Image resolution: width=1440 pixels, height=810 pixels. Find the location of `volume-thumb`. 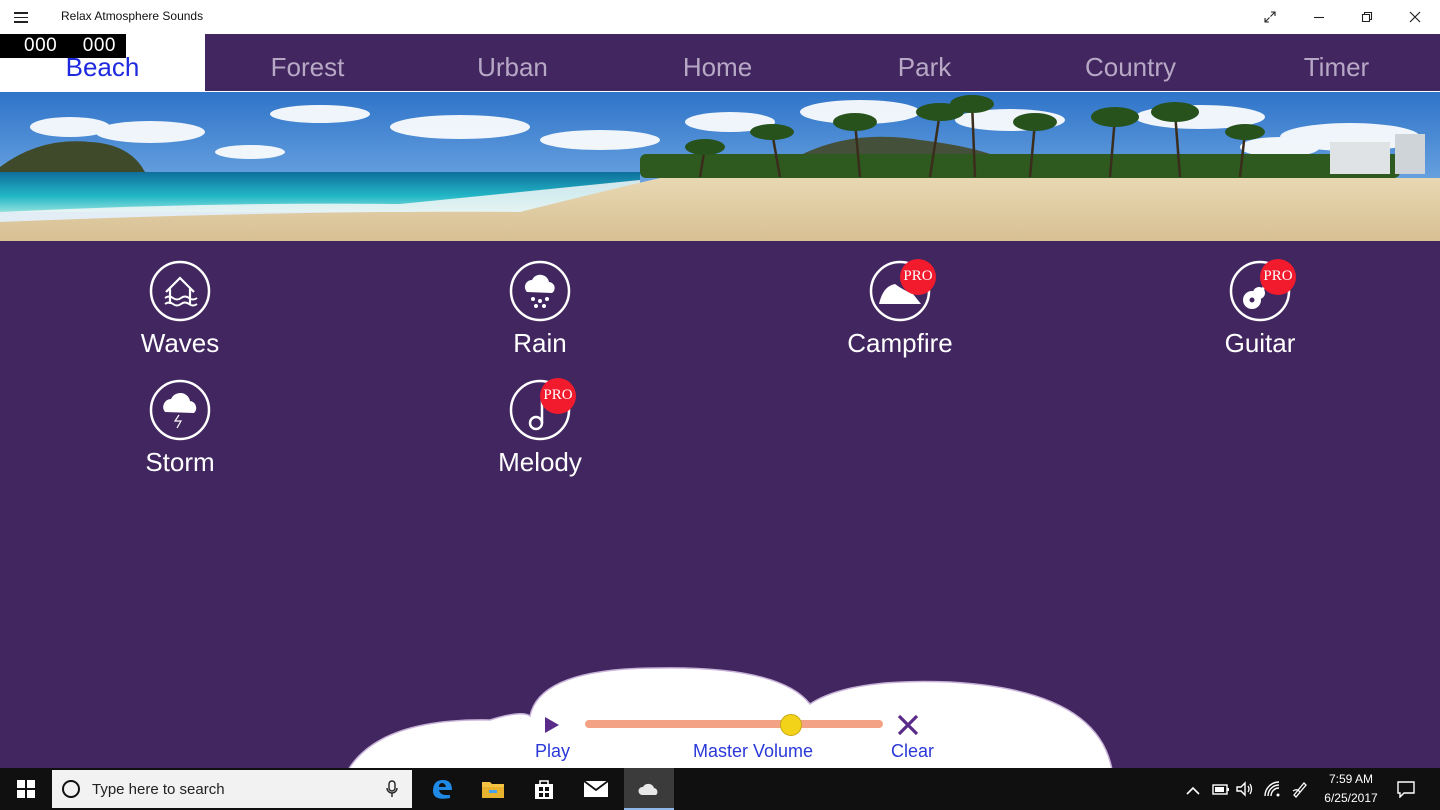

volume-thumb is located at coordinates (791, 725).